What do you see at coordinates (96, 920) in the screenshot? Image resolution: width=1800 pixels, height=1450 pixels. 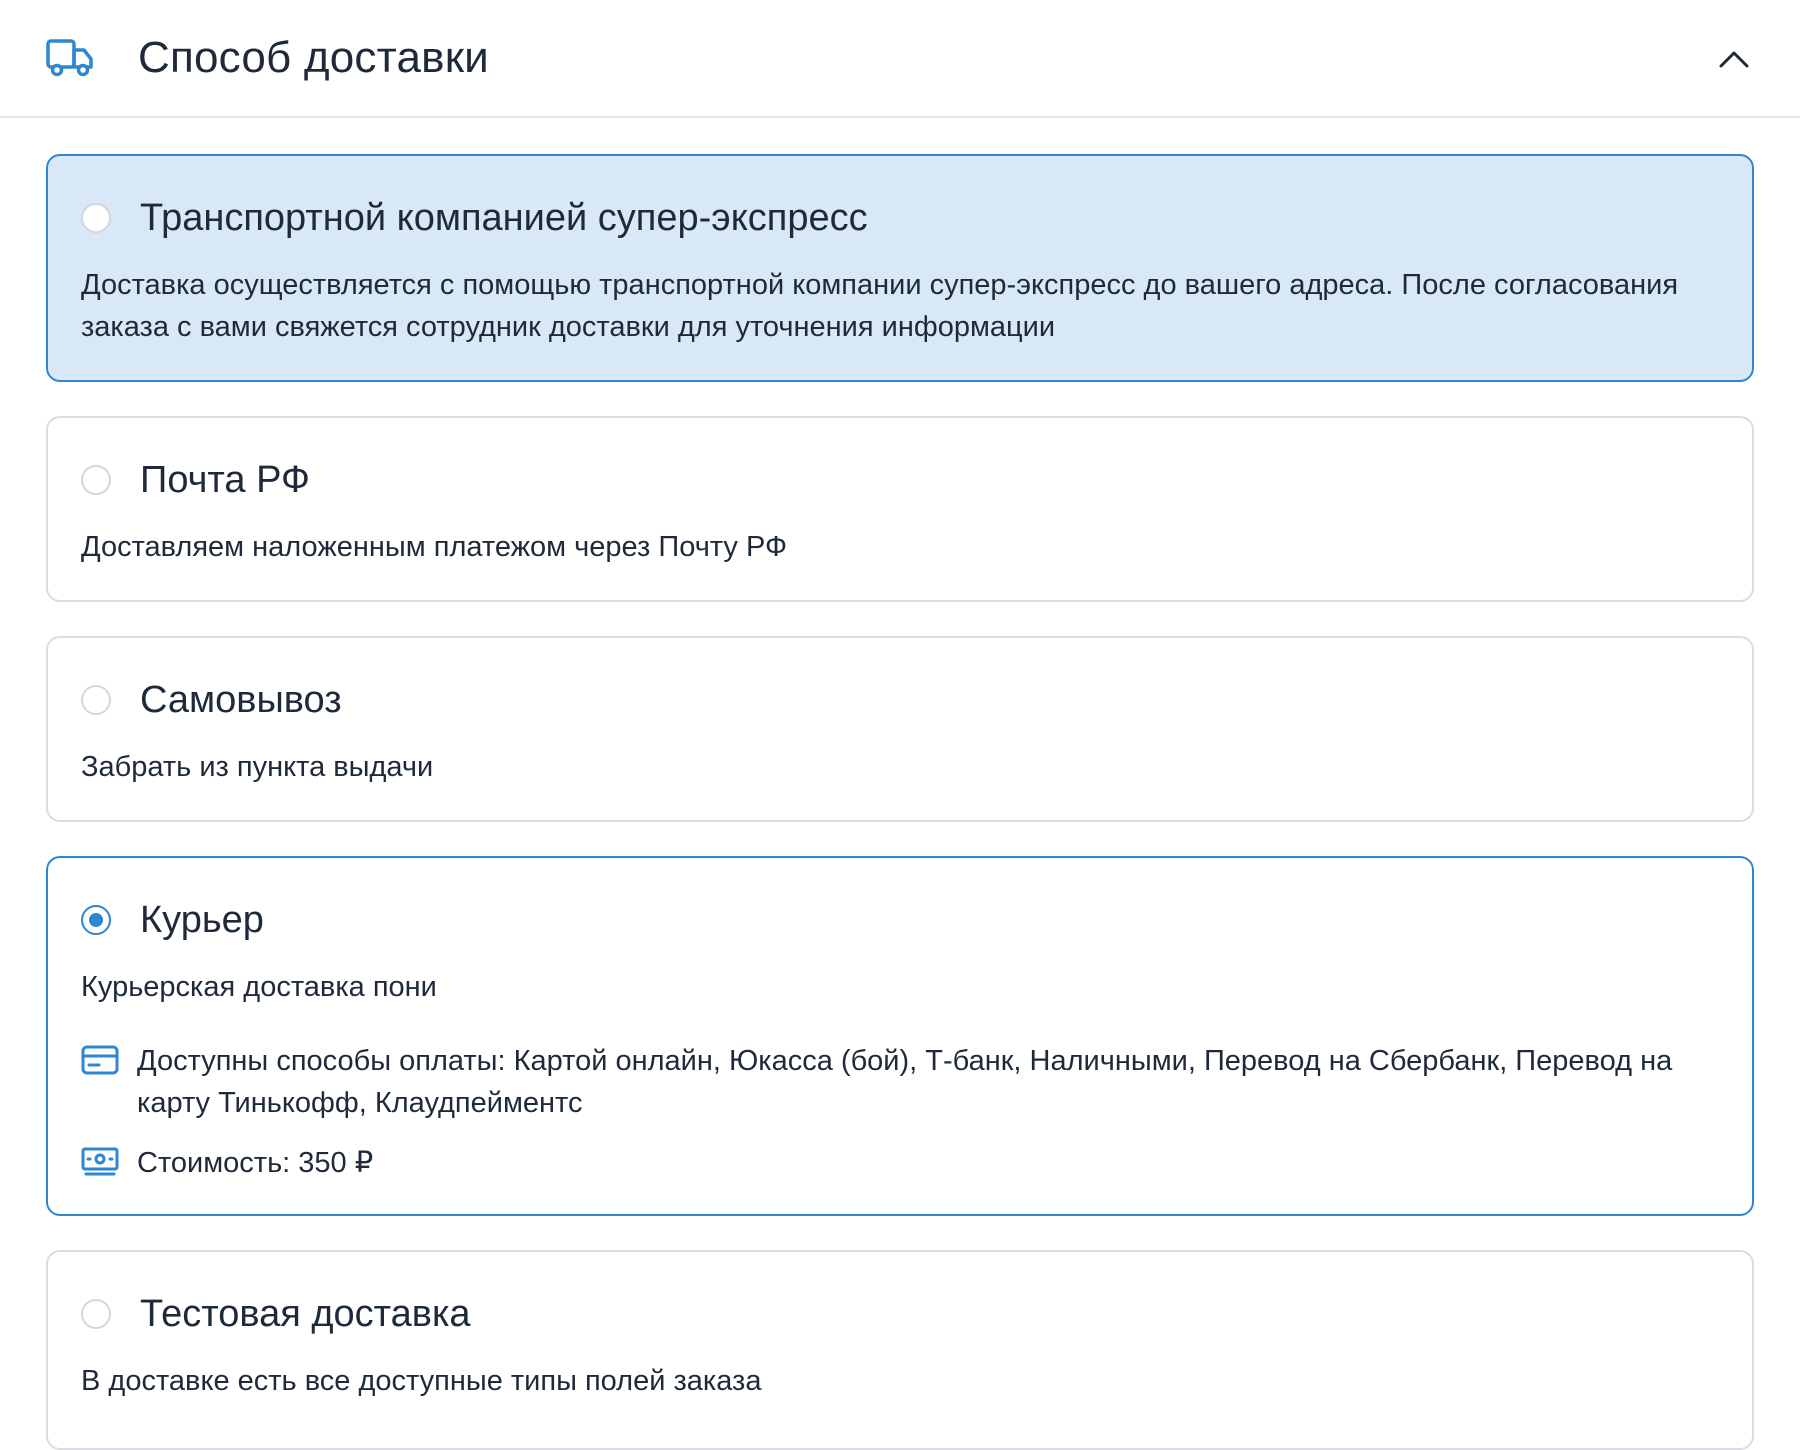 I see `radio-button-selected` at bounding box center [96, 920].